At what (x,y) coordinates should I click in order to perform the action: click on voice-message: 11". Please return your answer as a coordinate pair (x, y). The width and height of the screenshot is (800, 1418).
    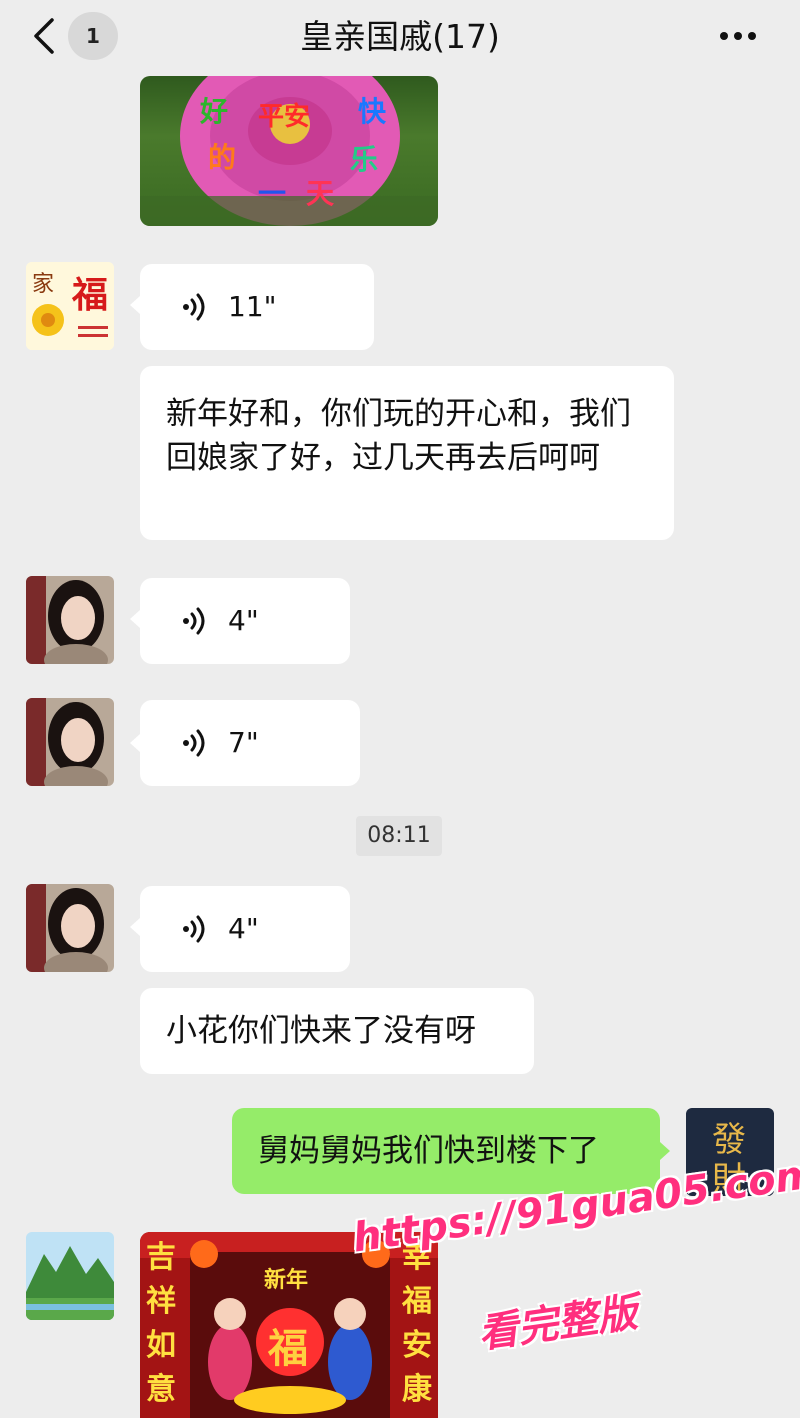
    Looking at the image, I should click on (257, 307).